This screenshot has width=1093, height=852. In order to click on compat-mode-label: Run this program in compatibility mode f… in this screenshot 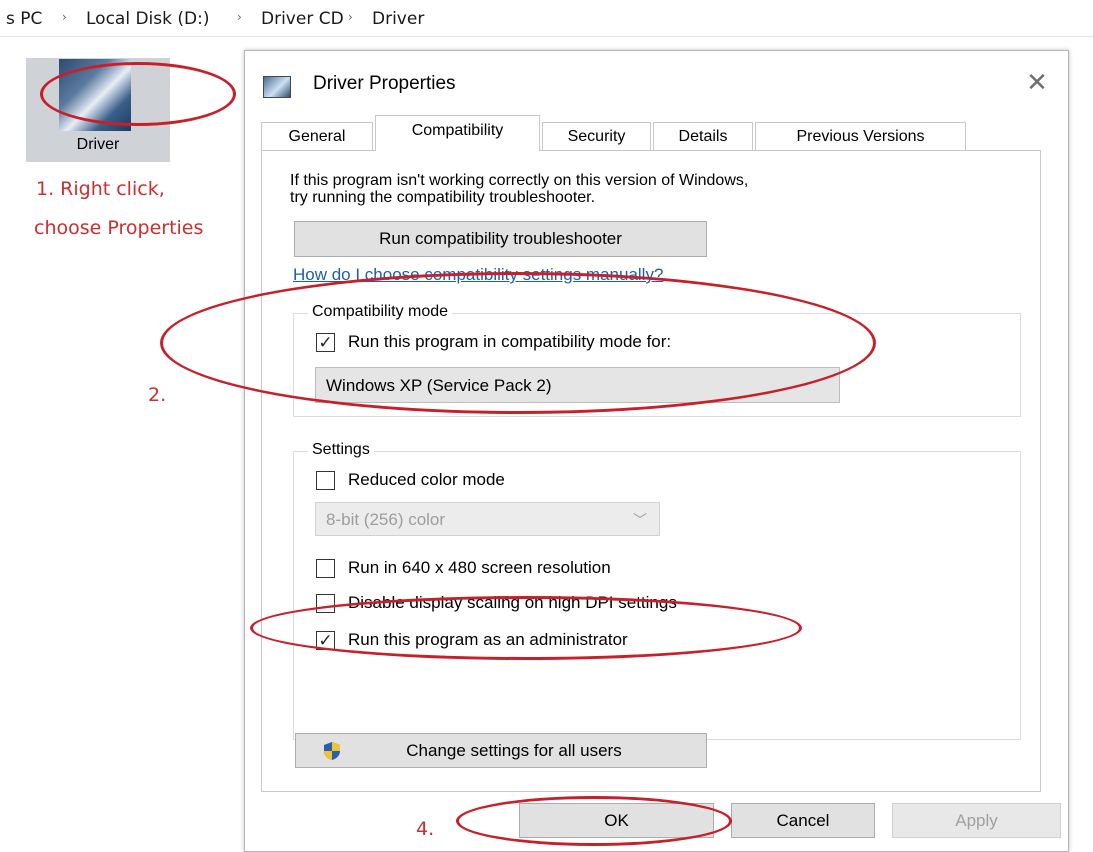, I will do `click(510, 341)`.